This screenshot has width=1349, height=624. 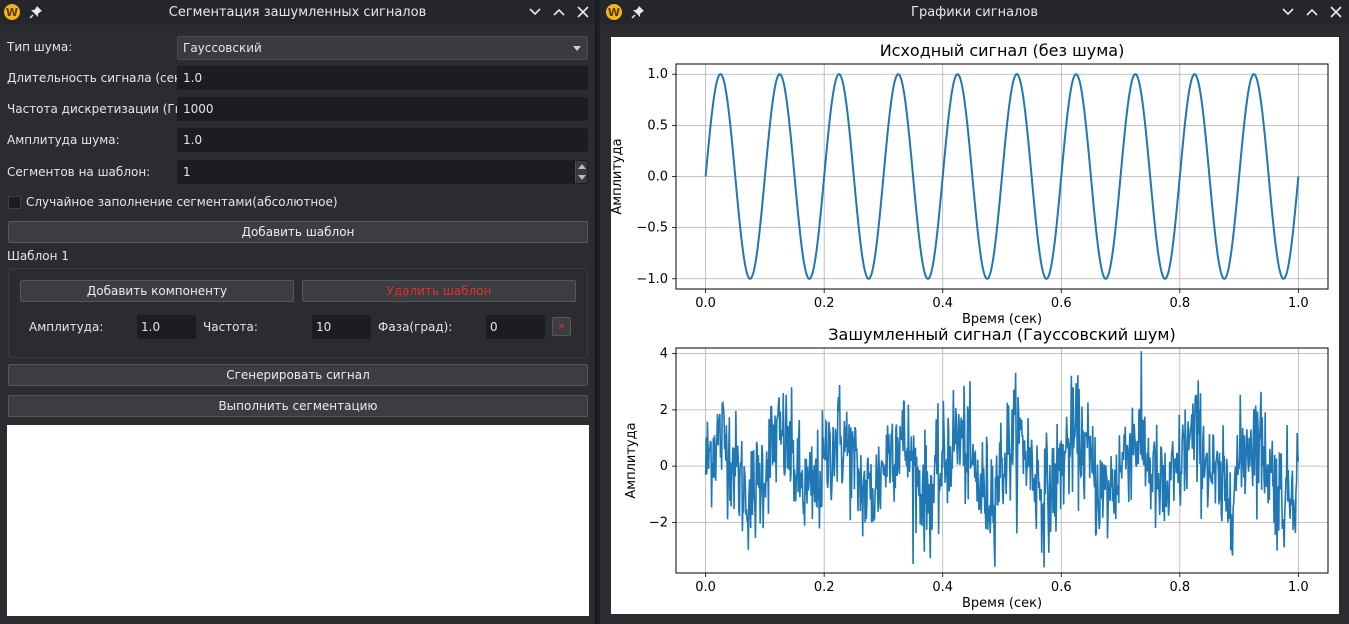 What do you see at coordinates (38, 256) in the screenshot?
I see `template-title: Шаблон 1` at bounding box center [38, 256].